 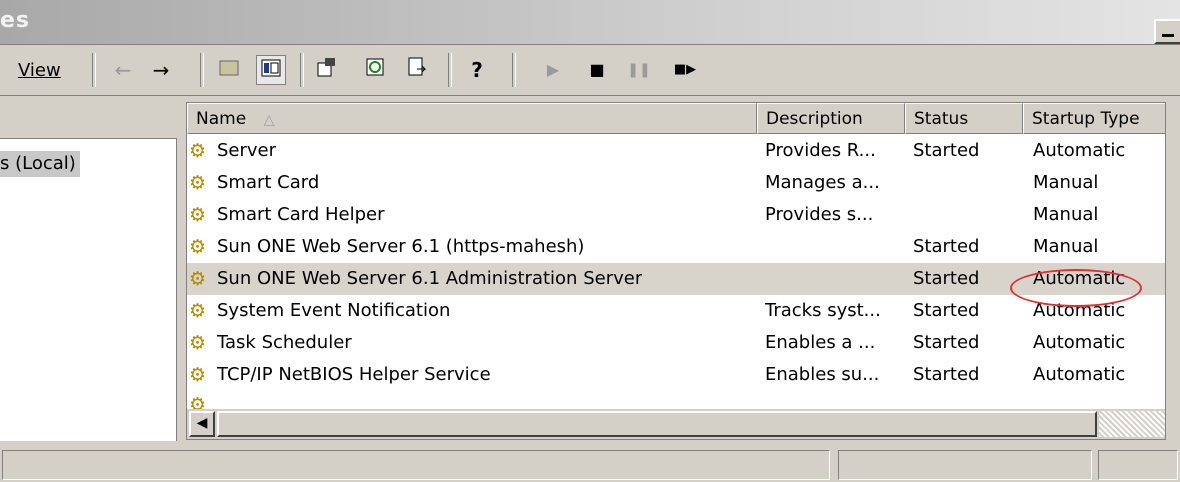 What do you see at coordinates (401, 246) in the screenshot?
I see `cell-name: Sun ONE Web Server 6.1 (https-mahesh)` at bounding box center [401, 246].